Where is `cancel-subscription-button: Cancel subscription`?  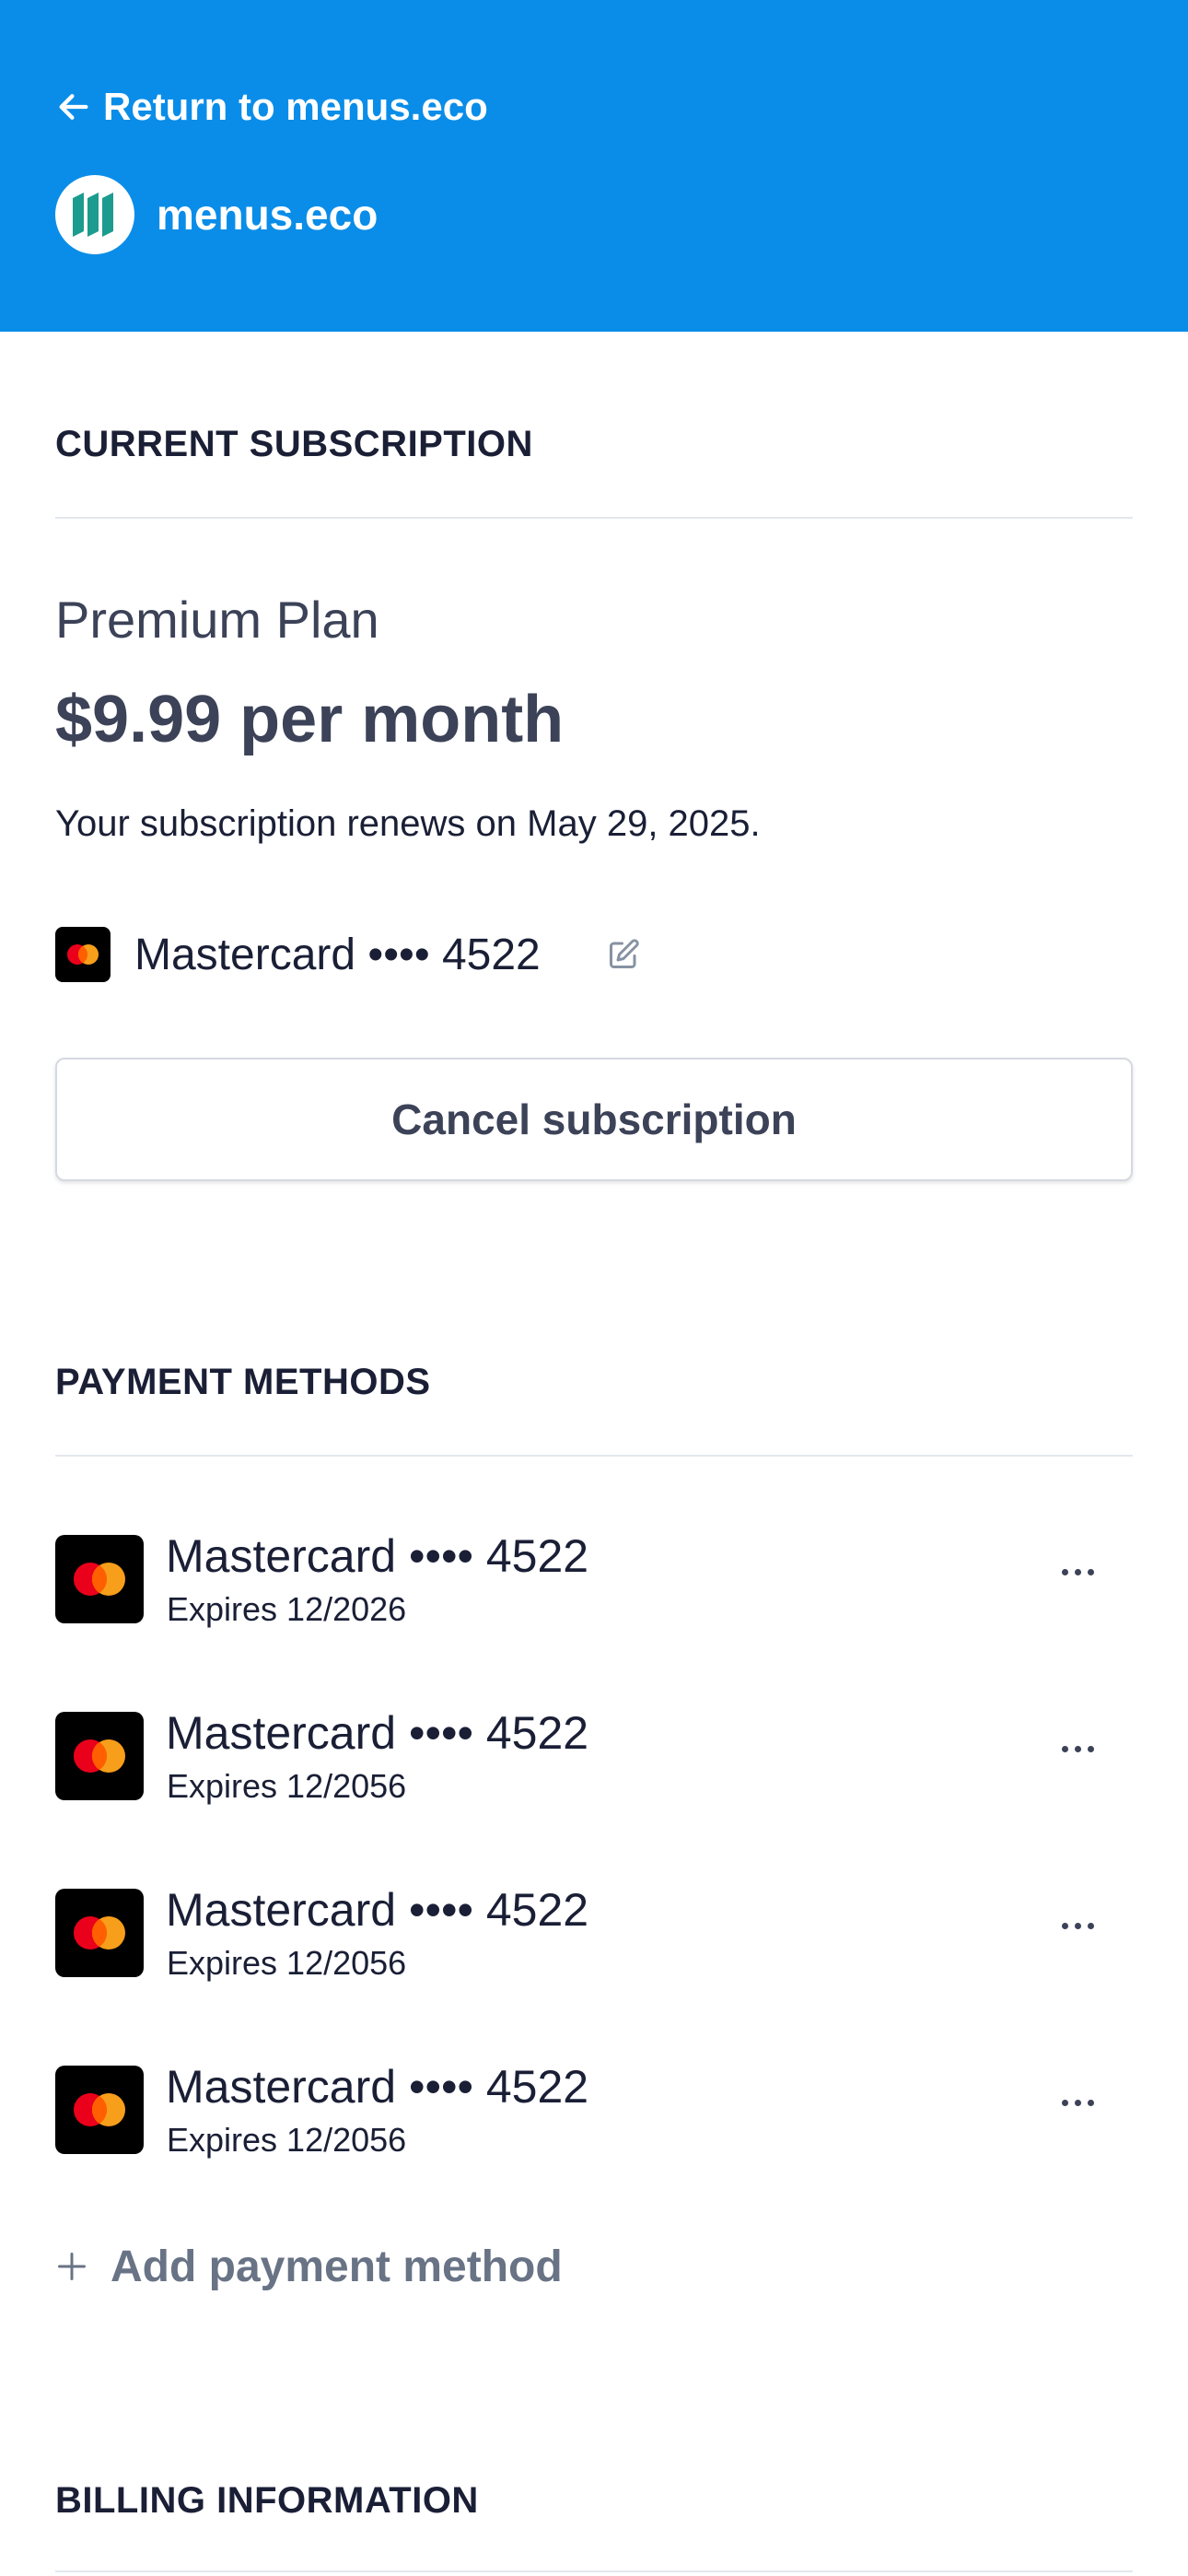 cancel-subscription-button: Cancel subscription is located at coordinates (594, 1119).